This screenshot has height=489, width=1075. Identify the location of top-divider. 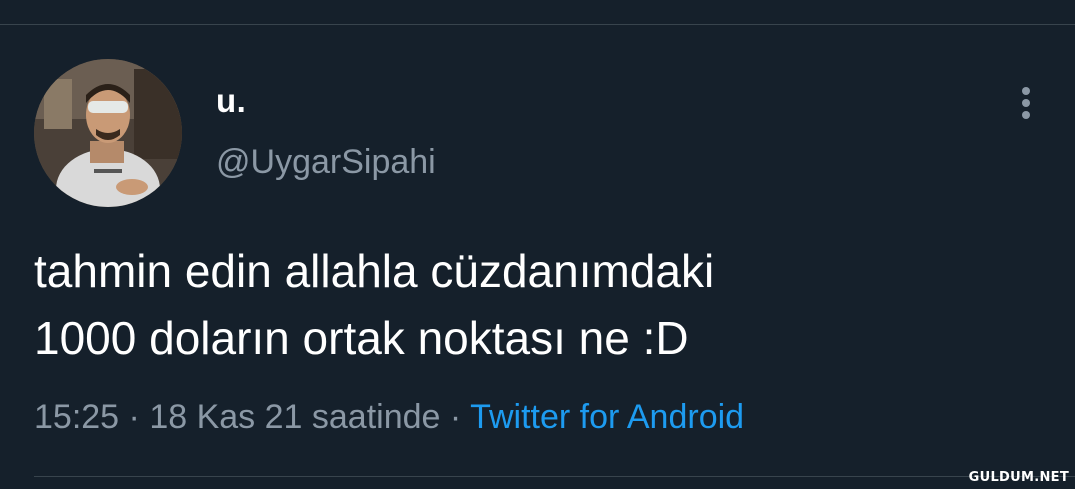
(537, 24).